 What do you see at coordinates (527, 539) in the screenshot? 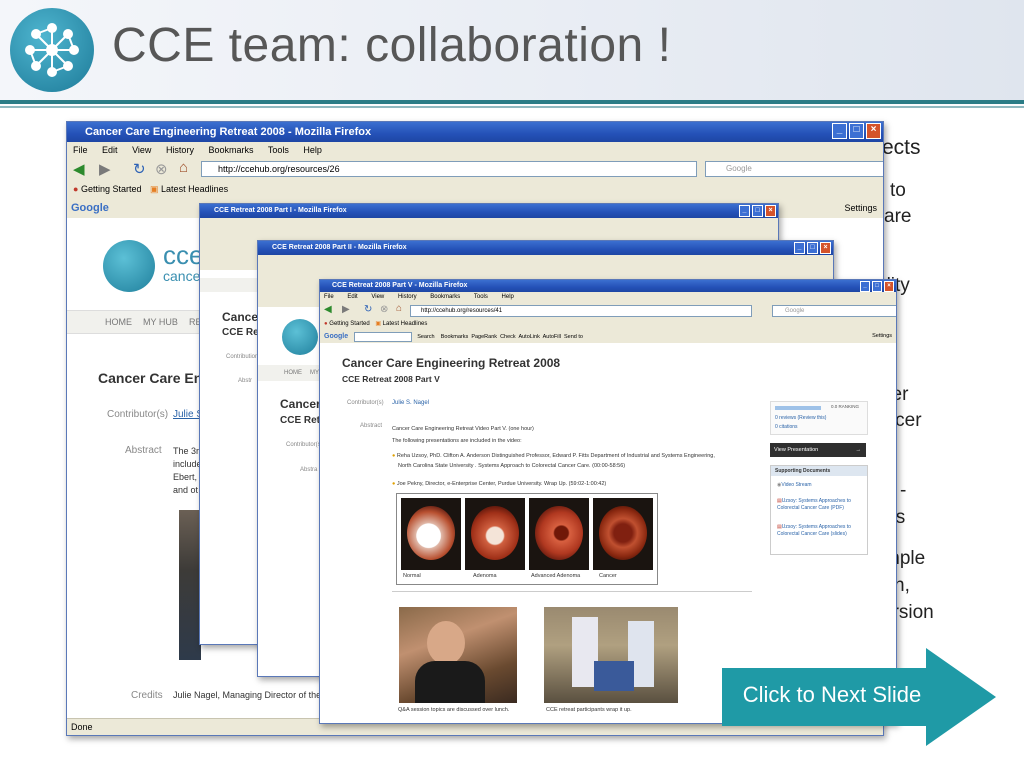
I see `colon-stages-figure: Normal Adenoma Advanced Adenoma Cancer` at bounding box center [527, 539].